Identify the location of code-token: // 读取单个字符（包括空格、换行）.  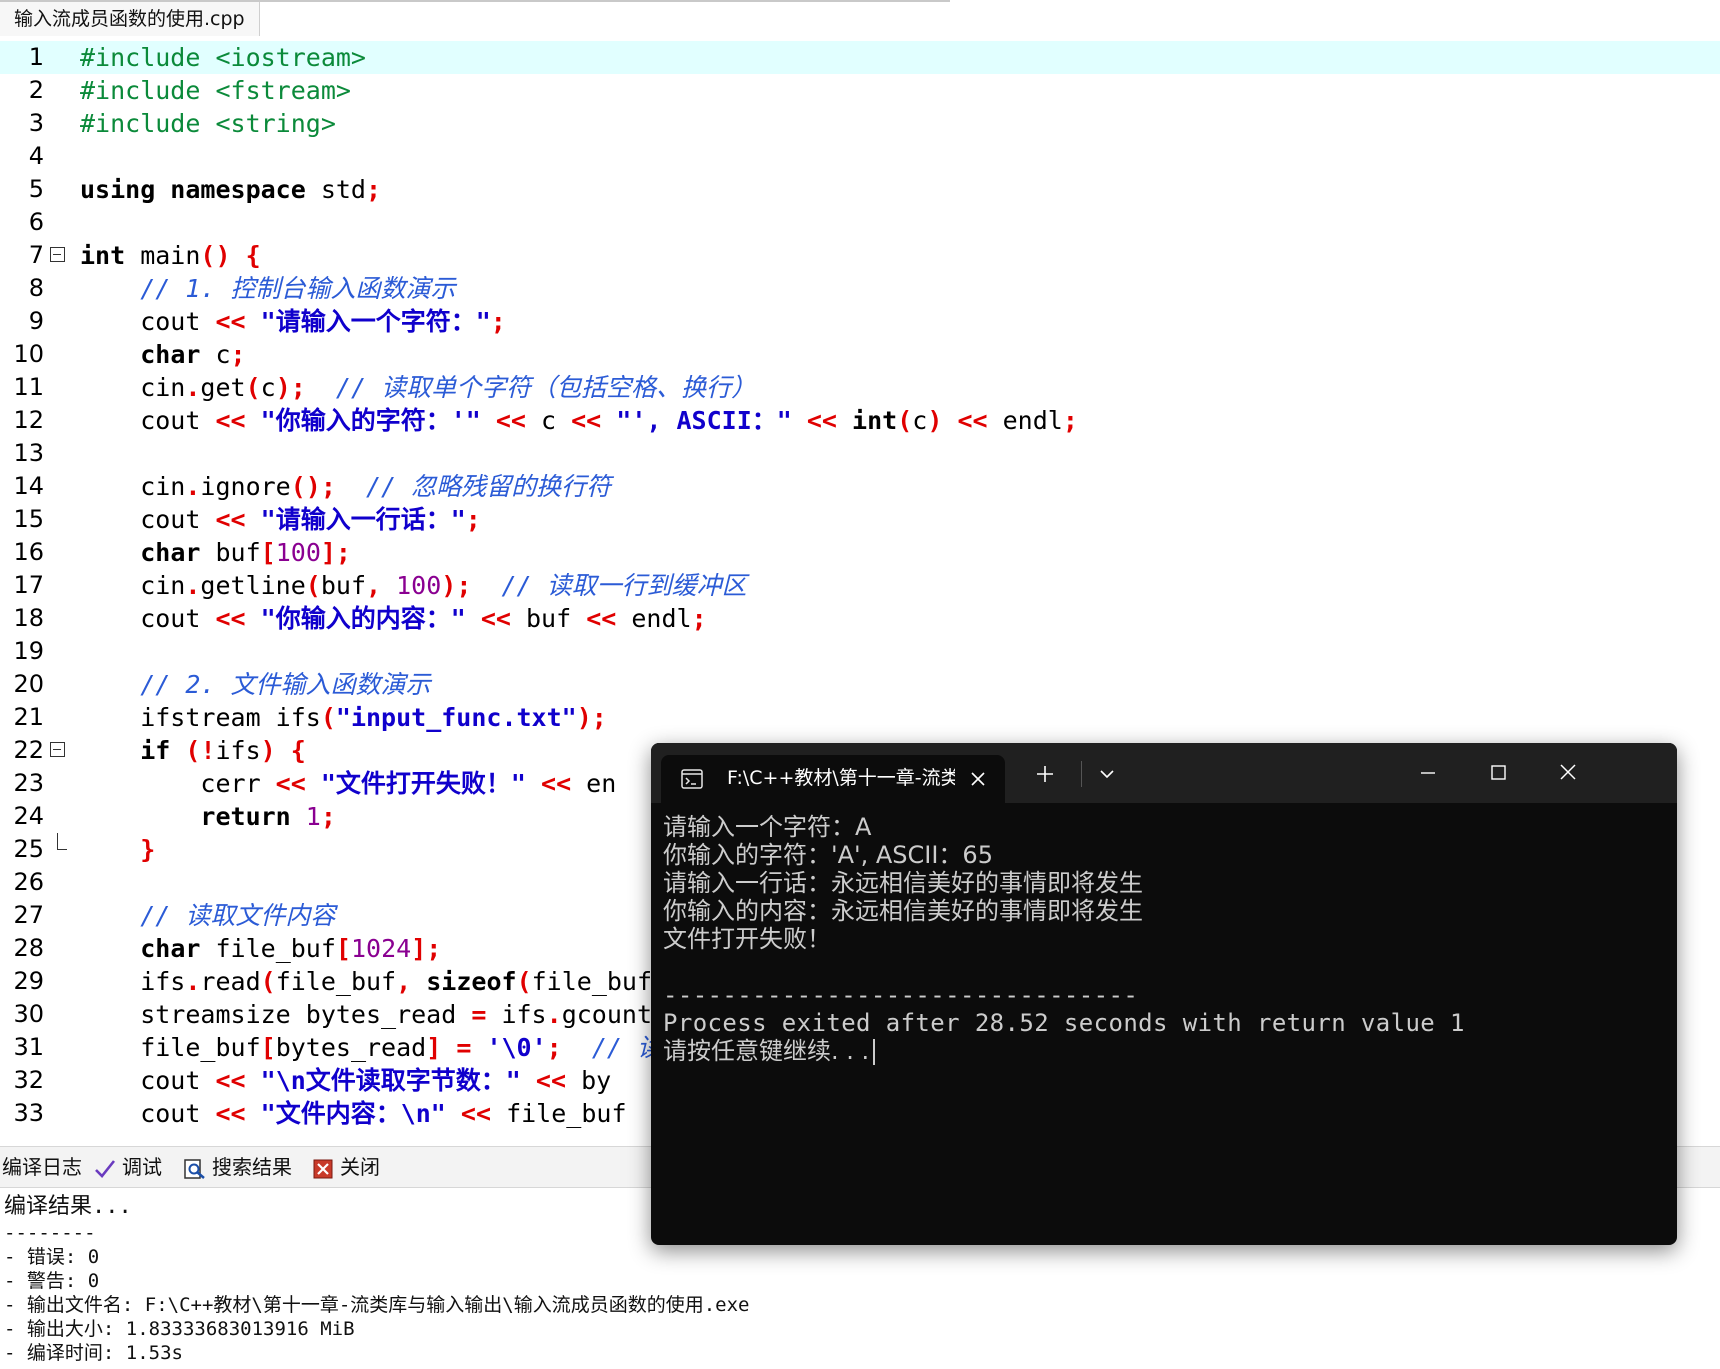
(546, 387).